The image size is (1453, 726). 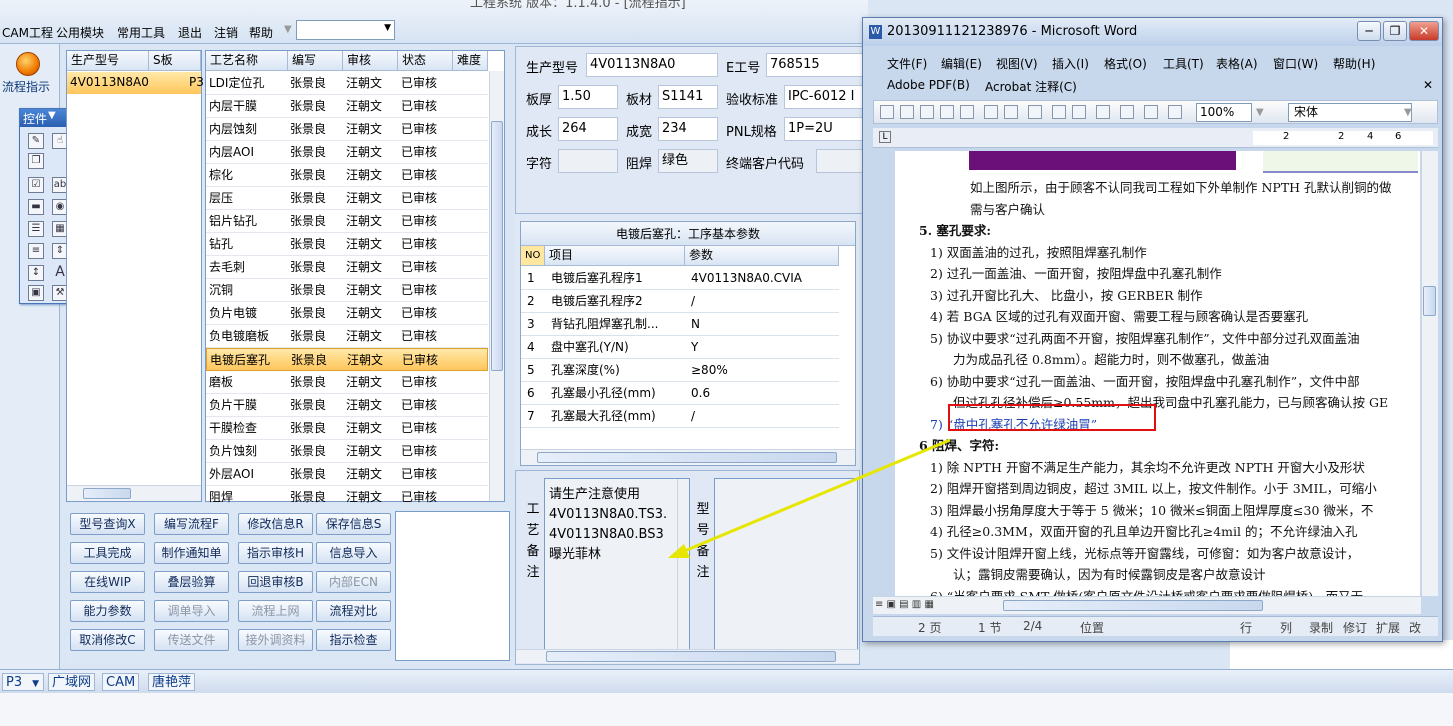 I want to click on col-header-author: 编写, so click(x=315, y=61).